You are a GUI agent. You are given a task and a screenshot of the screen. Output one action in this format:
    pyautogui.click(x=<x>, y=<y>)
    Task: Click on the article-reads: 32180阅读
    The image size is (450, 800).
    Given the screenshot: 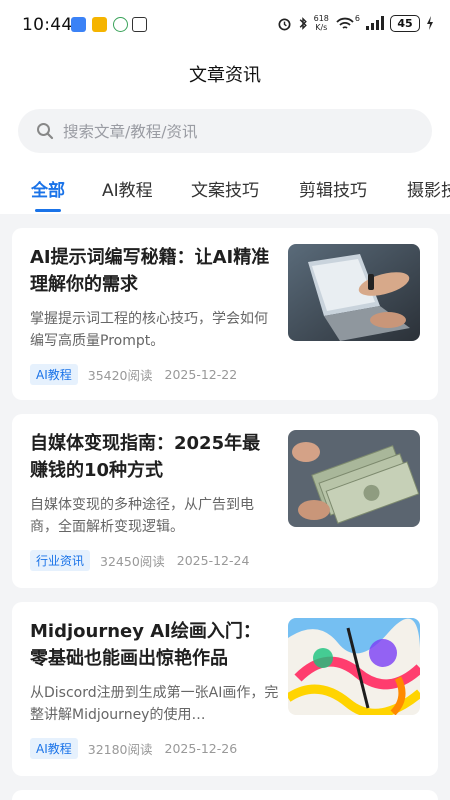 What is the action you would take?
    pyautogui.click(x=120, y=749)
    